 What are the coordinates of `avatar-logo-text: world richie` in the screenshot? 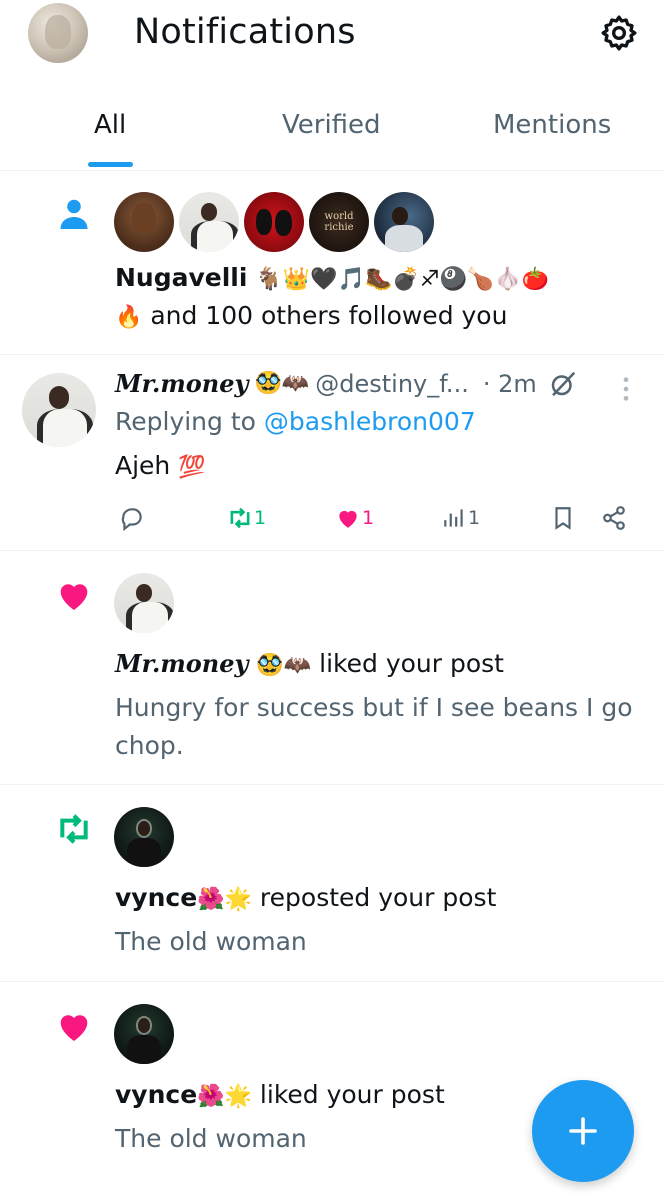 It's located at (339, 222).